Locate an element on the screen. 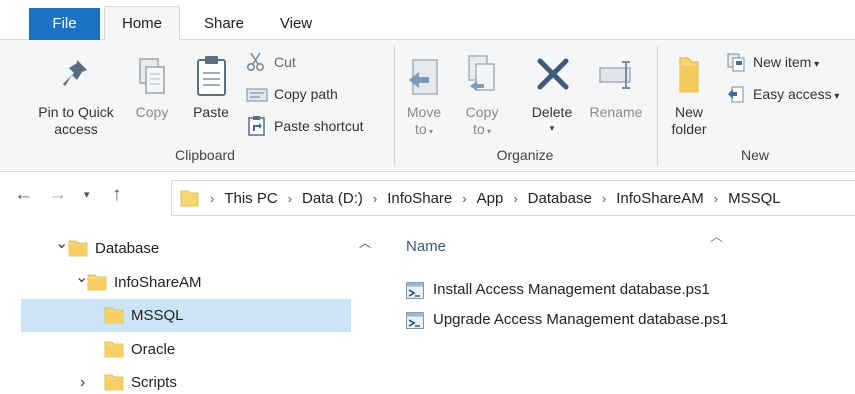 The width and height of the screenshot is (855, 394). paste-button: Paste is located at coordinates (211, 97).